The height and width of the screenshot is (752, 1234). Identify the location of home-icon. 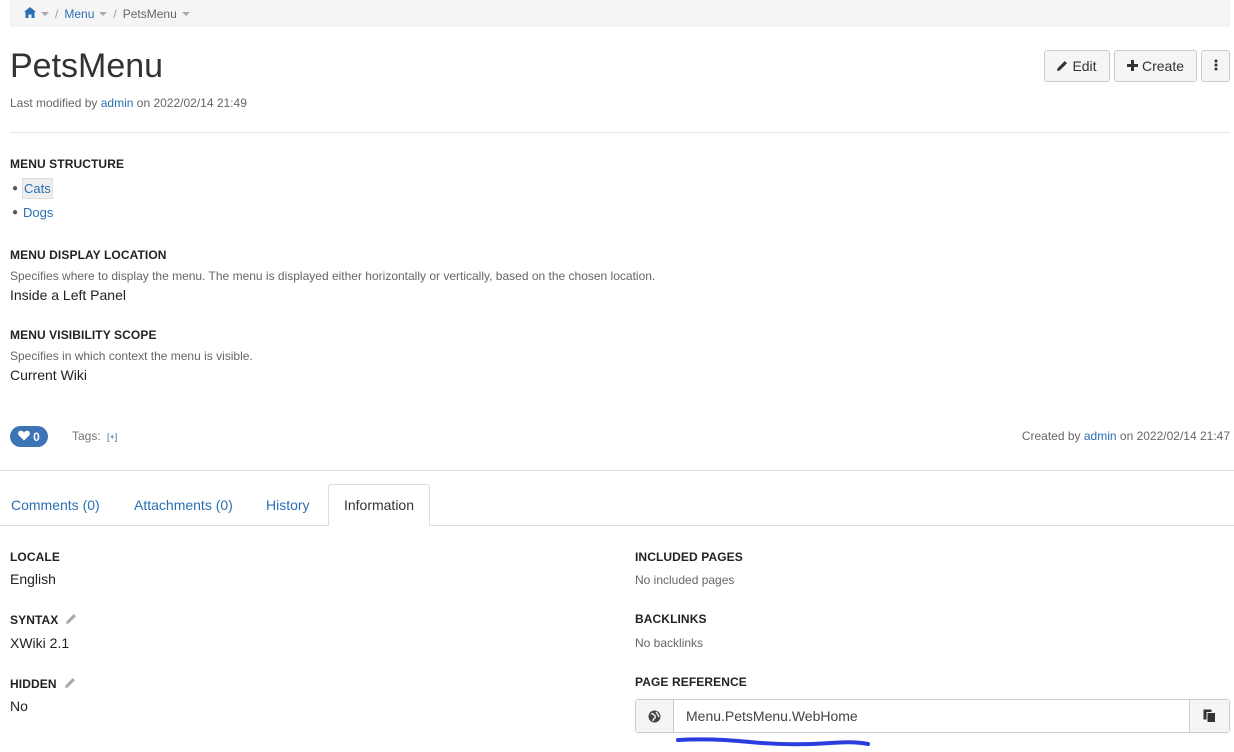
(30, 13).